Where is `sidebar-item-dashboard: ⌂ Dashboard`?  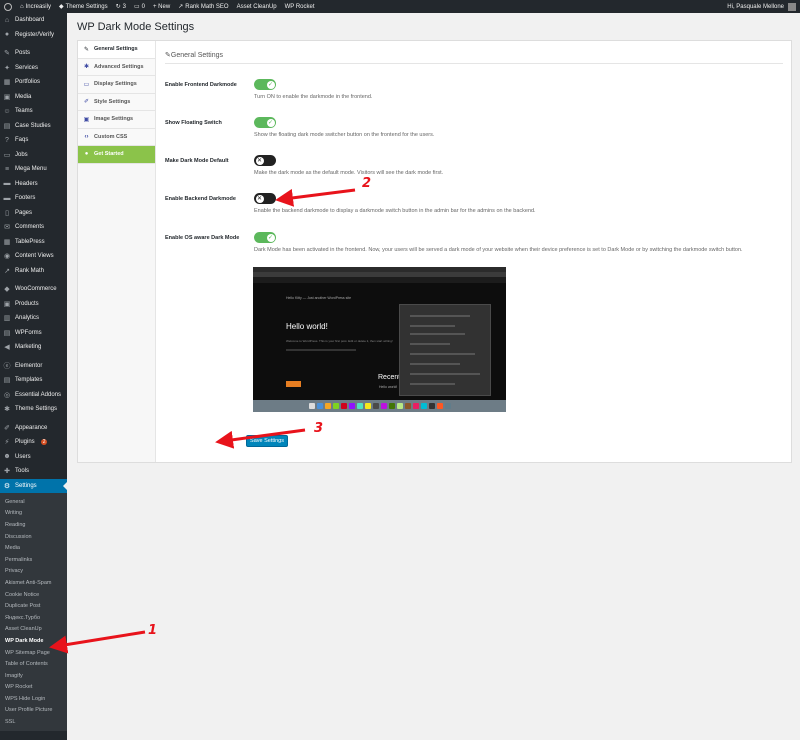
sidebar-item-dashboard: ⌂ Dashboard is located at coordinates (33, 20).